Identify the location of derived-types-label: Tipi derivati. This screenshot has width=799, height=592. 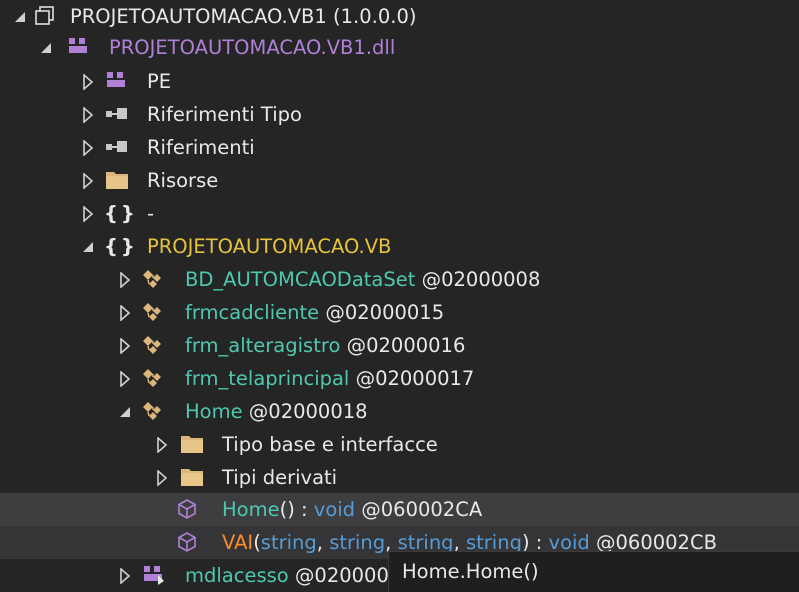
(280, 477).